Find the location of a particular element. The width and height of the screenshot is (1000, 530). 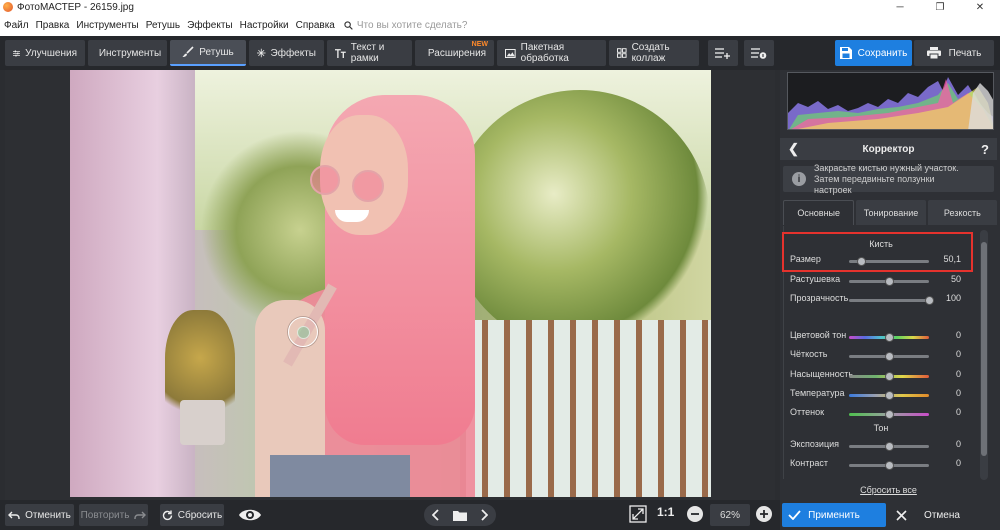

tab-retouch: Ретушь is located at coordinates (208, 53).